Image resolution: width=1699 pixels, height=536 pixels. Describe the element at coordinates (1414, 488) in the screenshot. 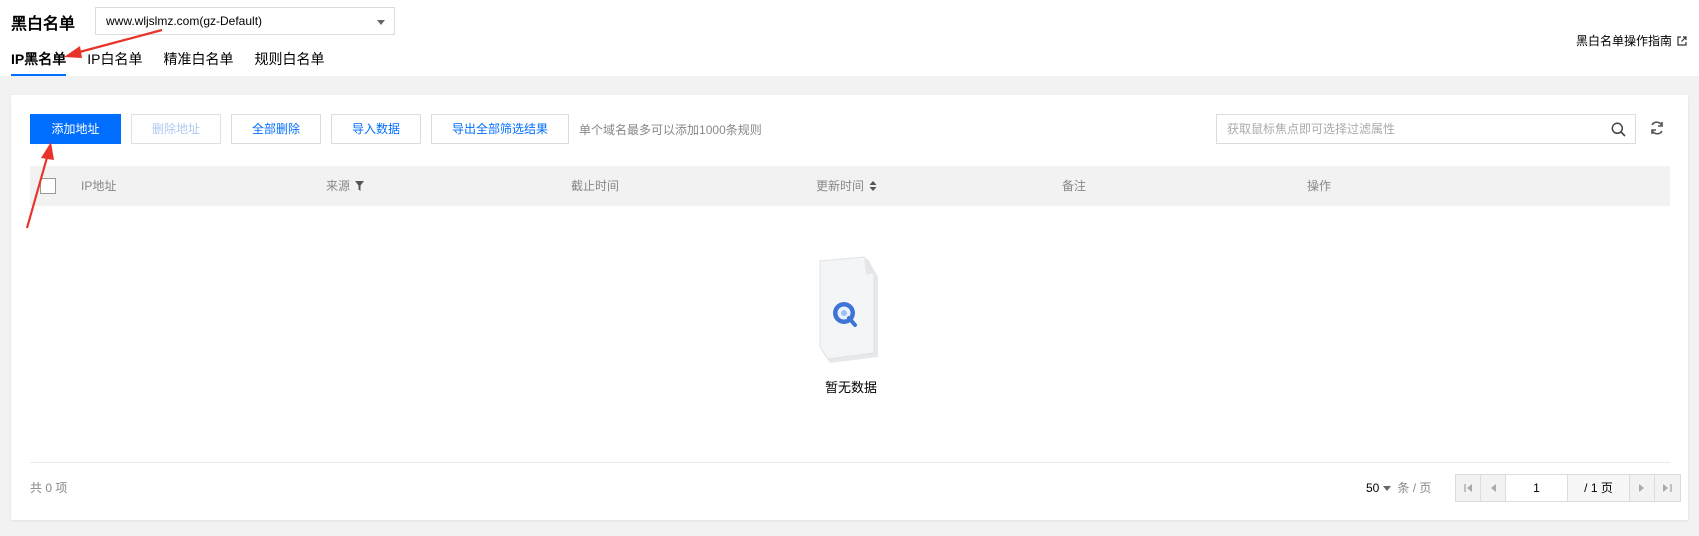

I see `page-size-unit: 条 / 页` at that location.